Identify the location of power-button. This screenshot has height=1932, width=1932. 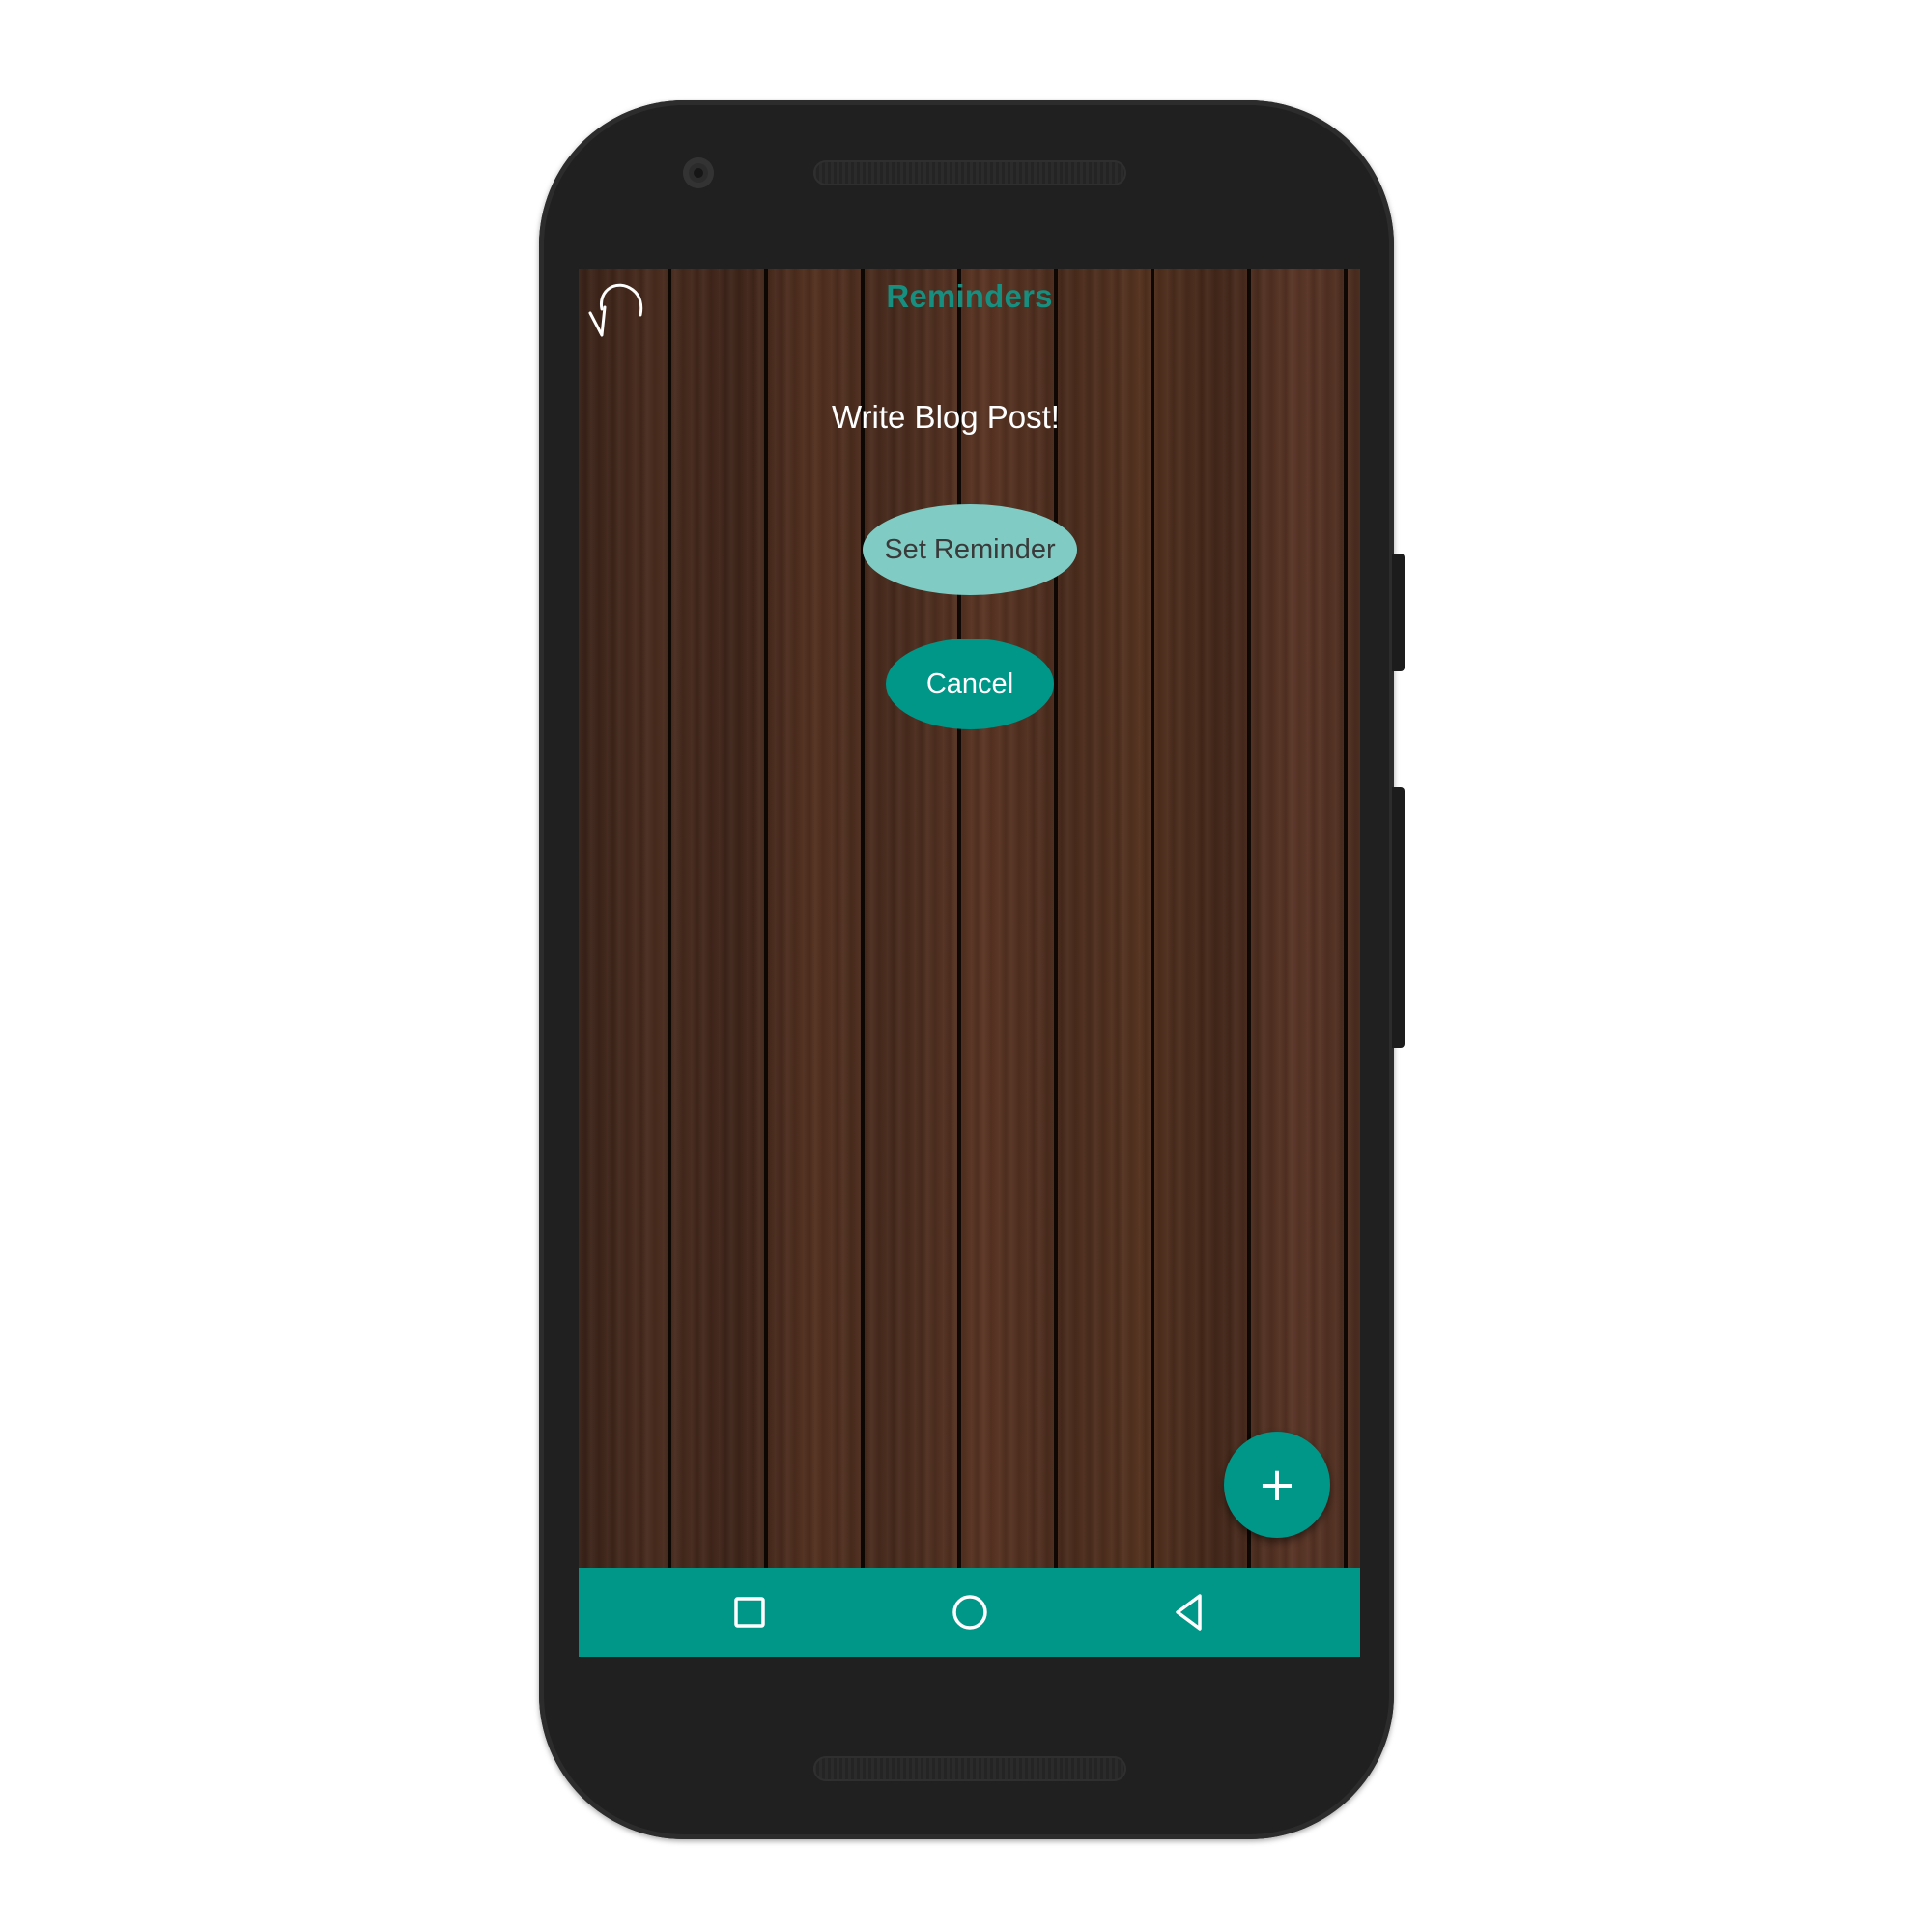
(1398, 917).